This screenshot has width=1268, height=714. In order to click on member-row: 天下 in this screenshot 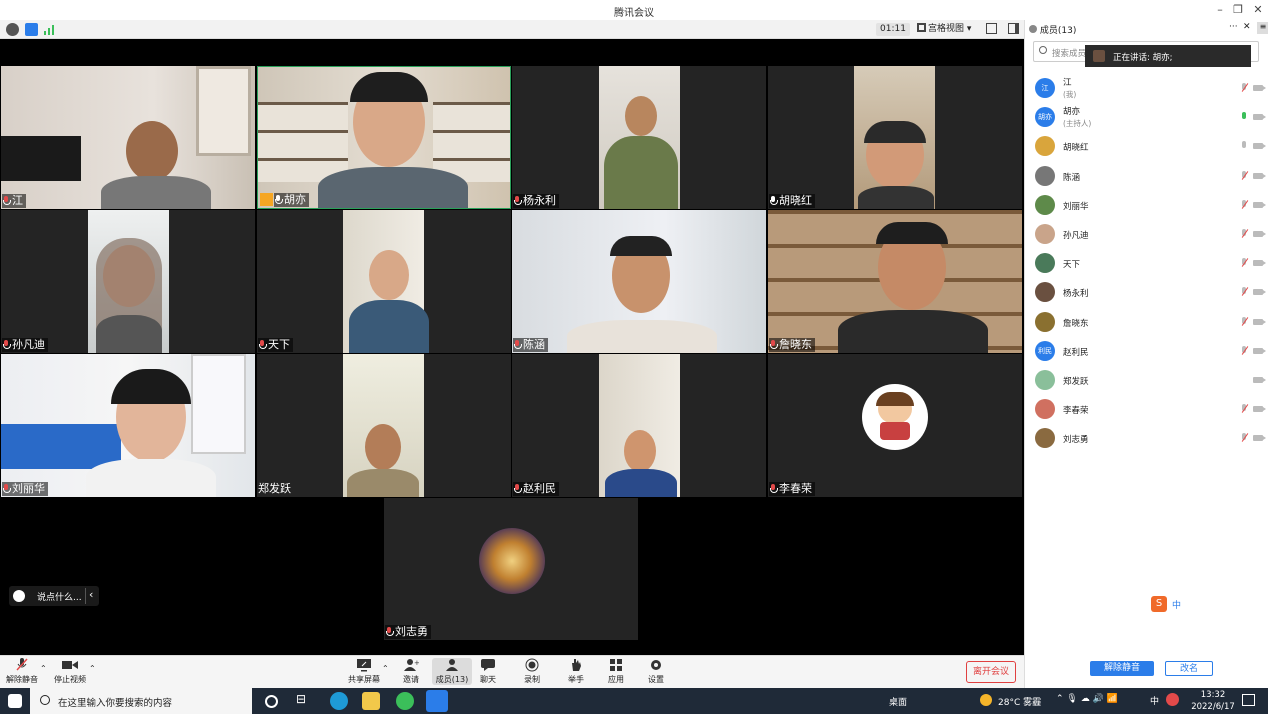, I will do `click(1150, 264)`.